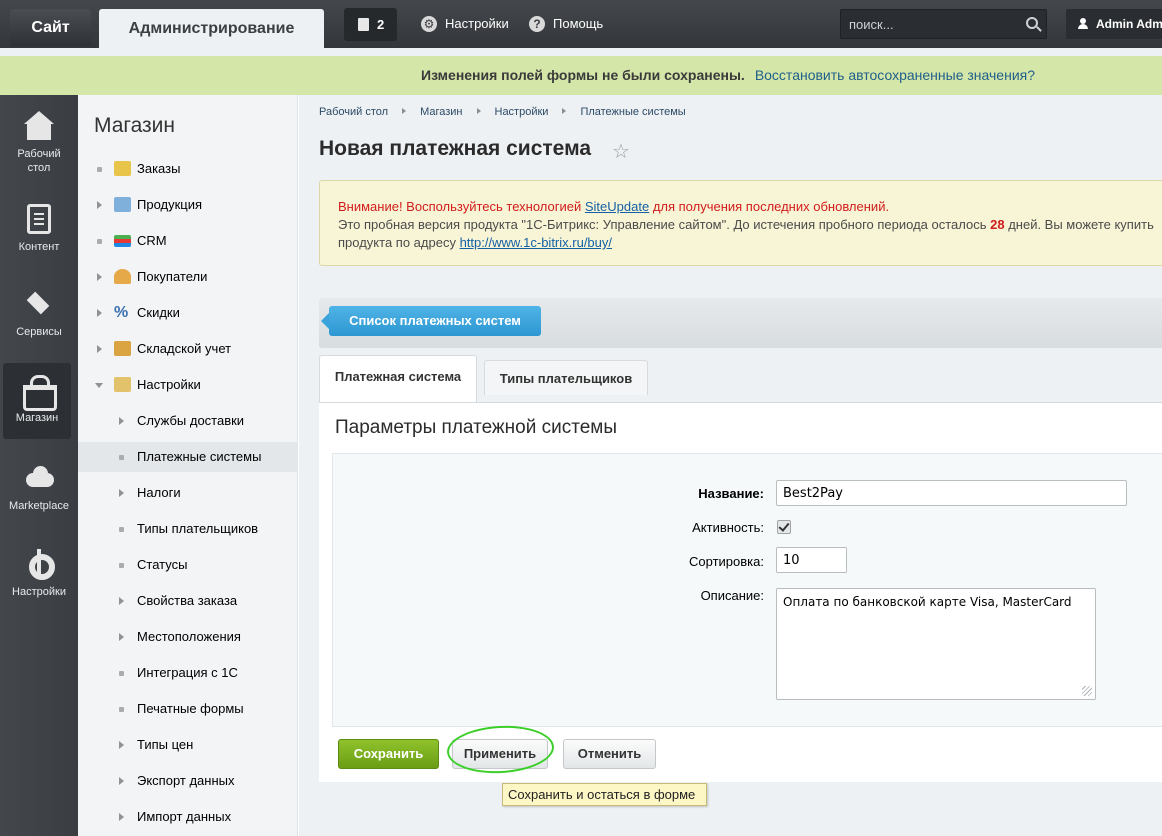 The height and width of the screenshot is (836, 1162). Describe the element at coordinates (159, 168) in the screenshot. I see `sidebar-item-label: Заказы` at that location.